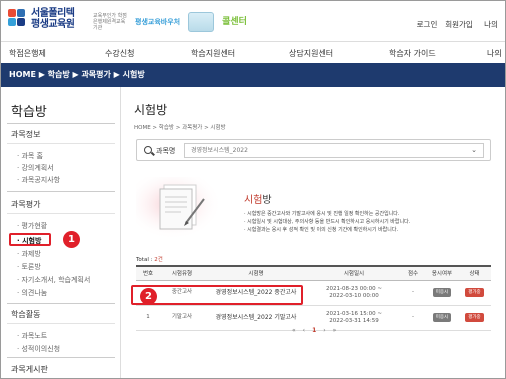 Image resolution: width=506 pixels, height=379 pixels. What do you see at coordinates (253, 52) in the screenshot?
I see `global-nav: 학점은행제 수강신청 학습지원센터 상담지원센터 학습자 가이드 나의` at bounding box center [253, 52].